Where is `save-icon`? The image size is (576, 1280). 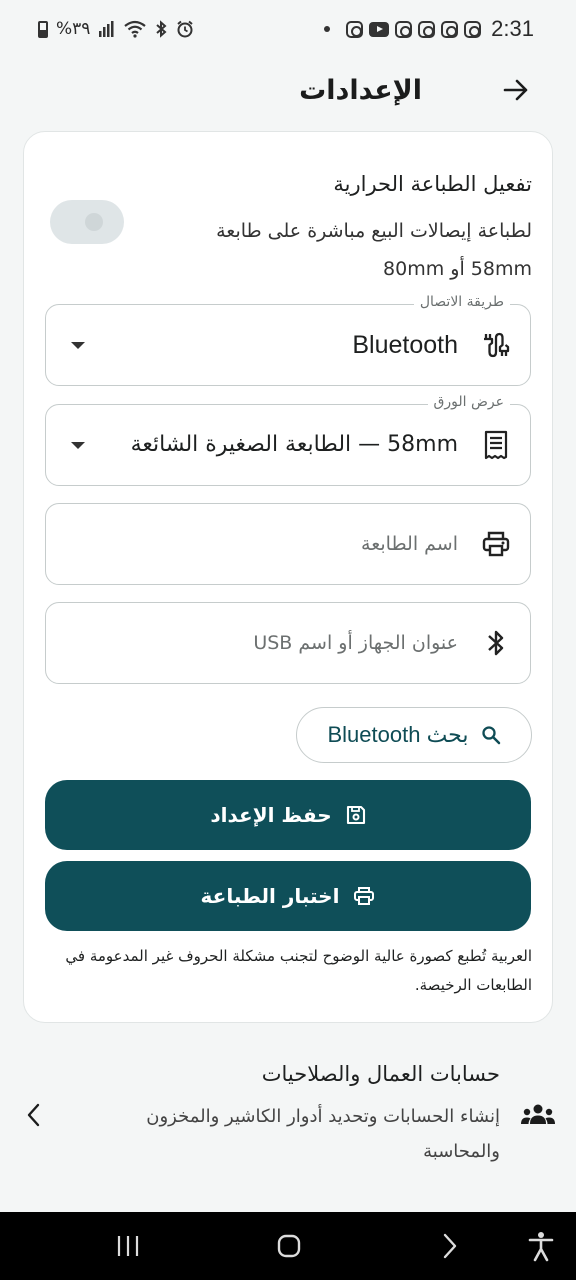
save-icon is located at coordinates (355, 815).